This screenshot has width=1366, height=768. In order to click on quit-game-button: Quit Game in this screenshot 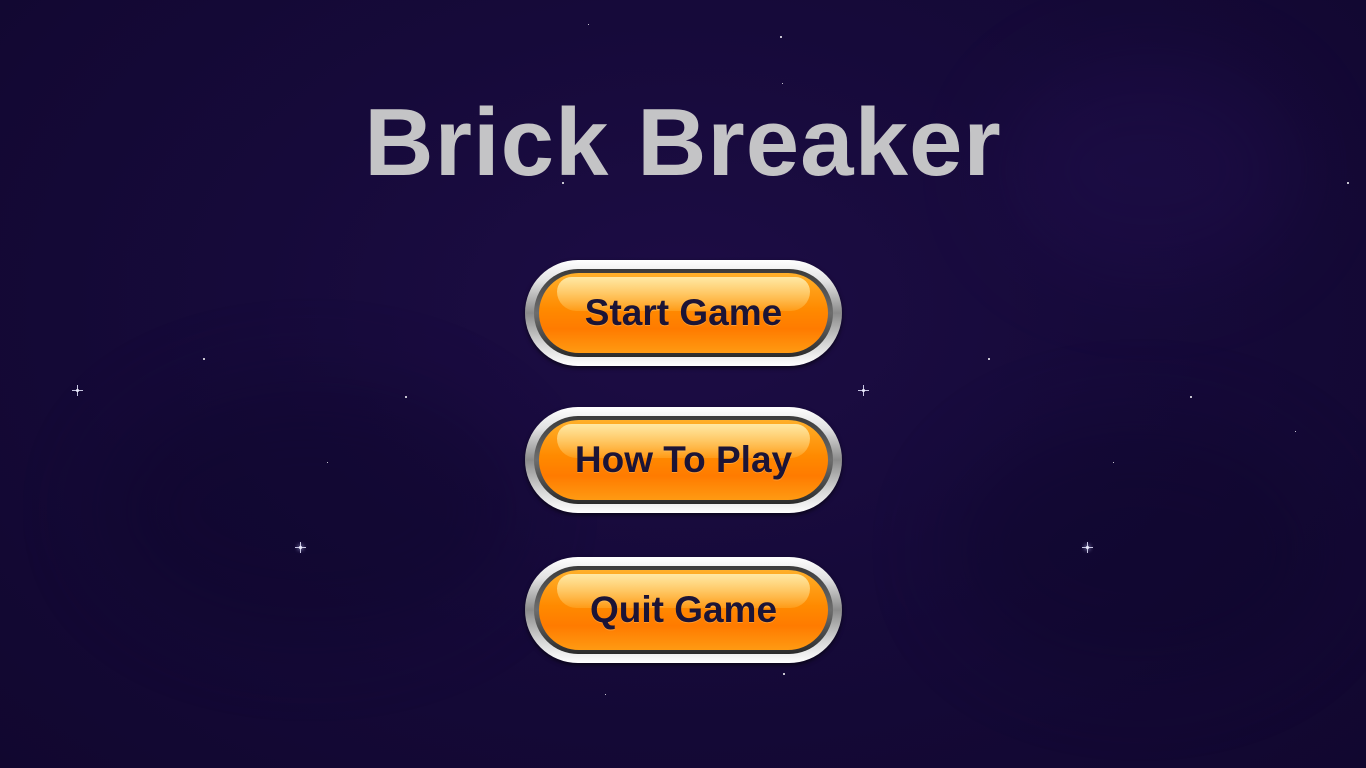, I will do `click(683, 610)`.